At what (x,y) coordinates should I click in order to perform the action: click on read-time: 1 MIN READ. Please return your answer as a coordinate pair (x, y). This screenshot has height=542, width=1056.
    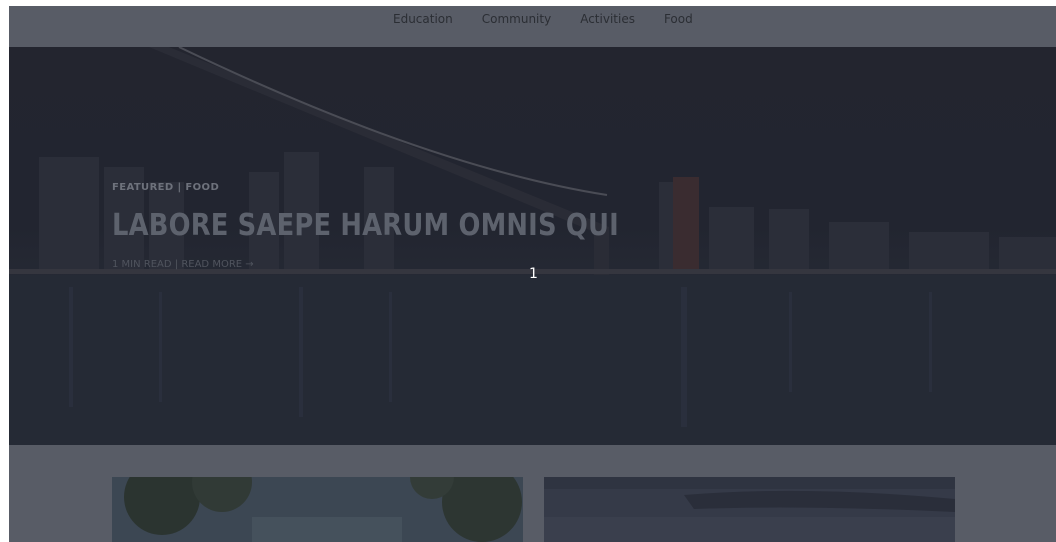
    Looking at the image, I should click on (142, 264).